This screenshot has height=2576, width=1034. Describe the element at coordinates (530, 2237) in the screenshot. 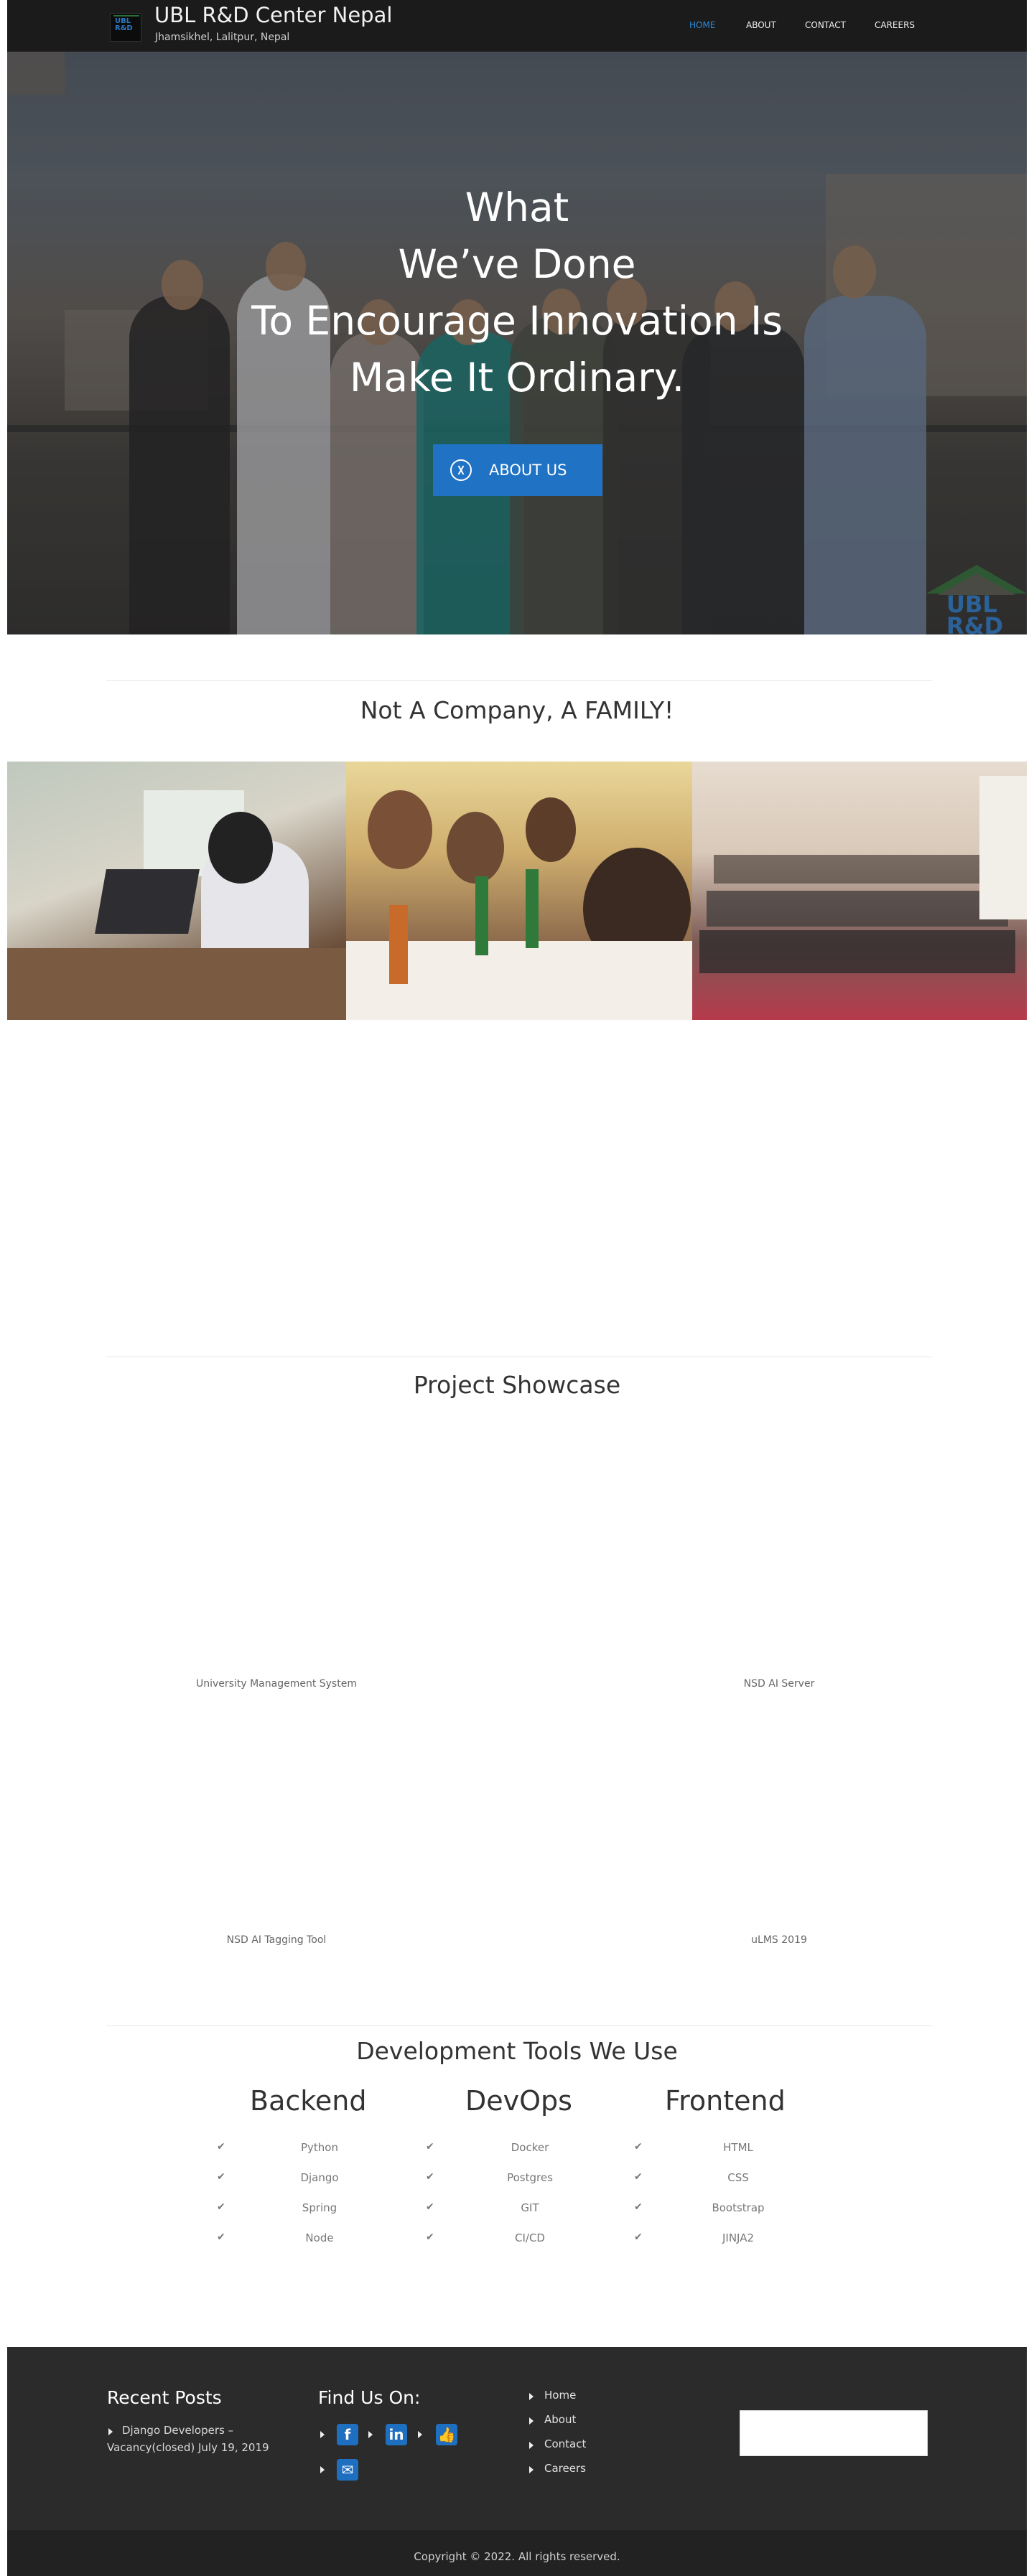

I see `tool-cicd: CI/CD` at that location.